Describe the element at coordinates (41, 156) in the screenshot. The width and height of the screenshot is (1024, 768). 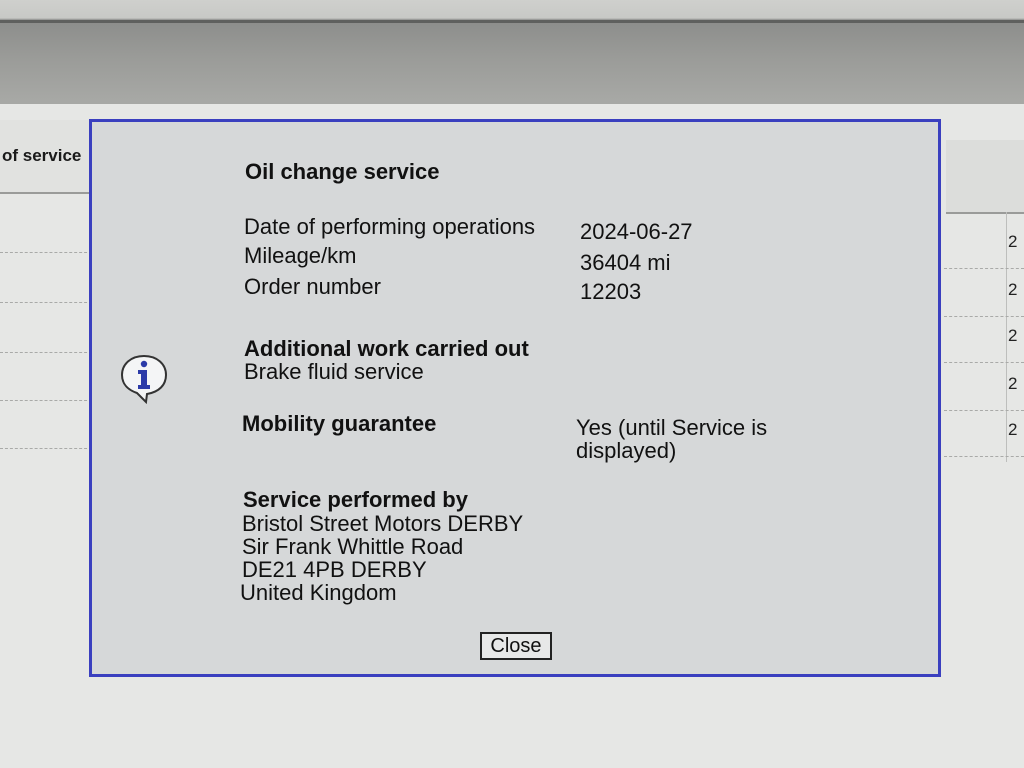
I see `column-header-type-of-service: of service` at that location.